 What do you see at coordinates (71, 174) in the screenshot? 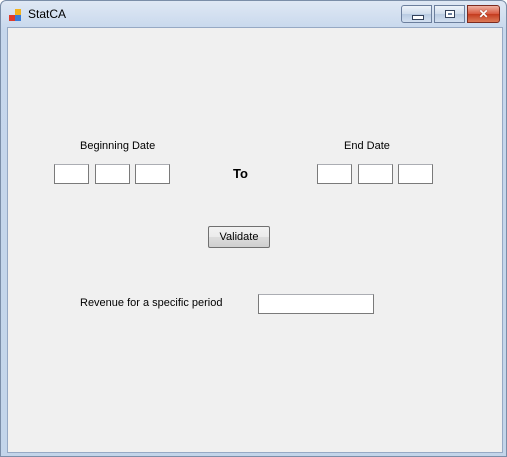
I see `beginning-day-input` at bounding box center [71, 174].